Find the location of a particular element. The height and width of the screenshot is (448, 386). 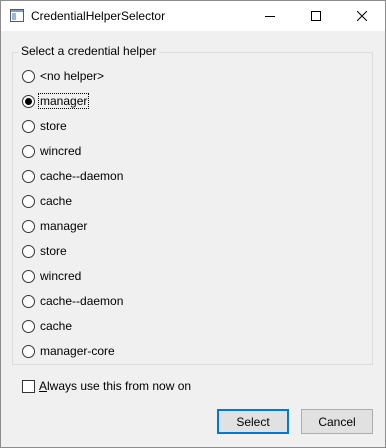

radio-button-selected is located at coordinates (28, 101).